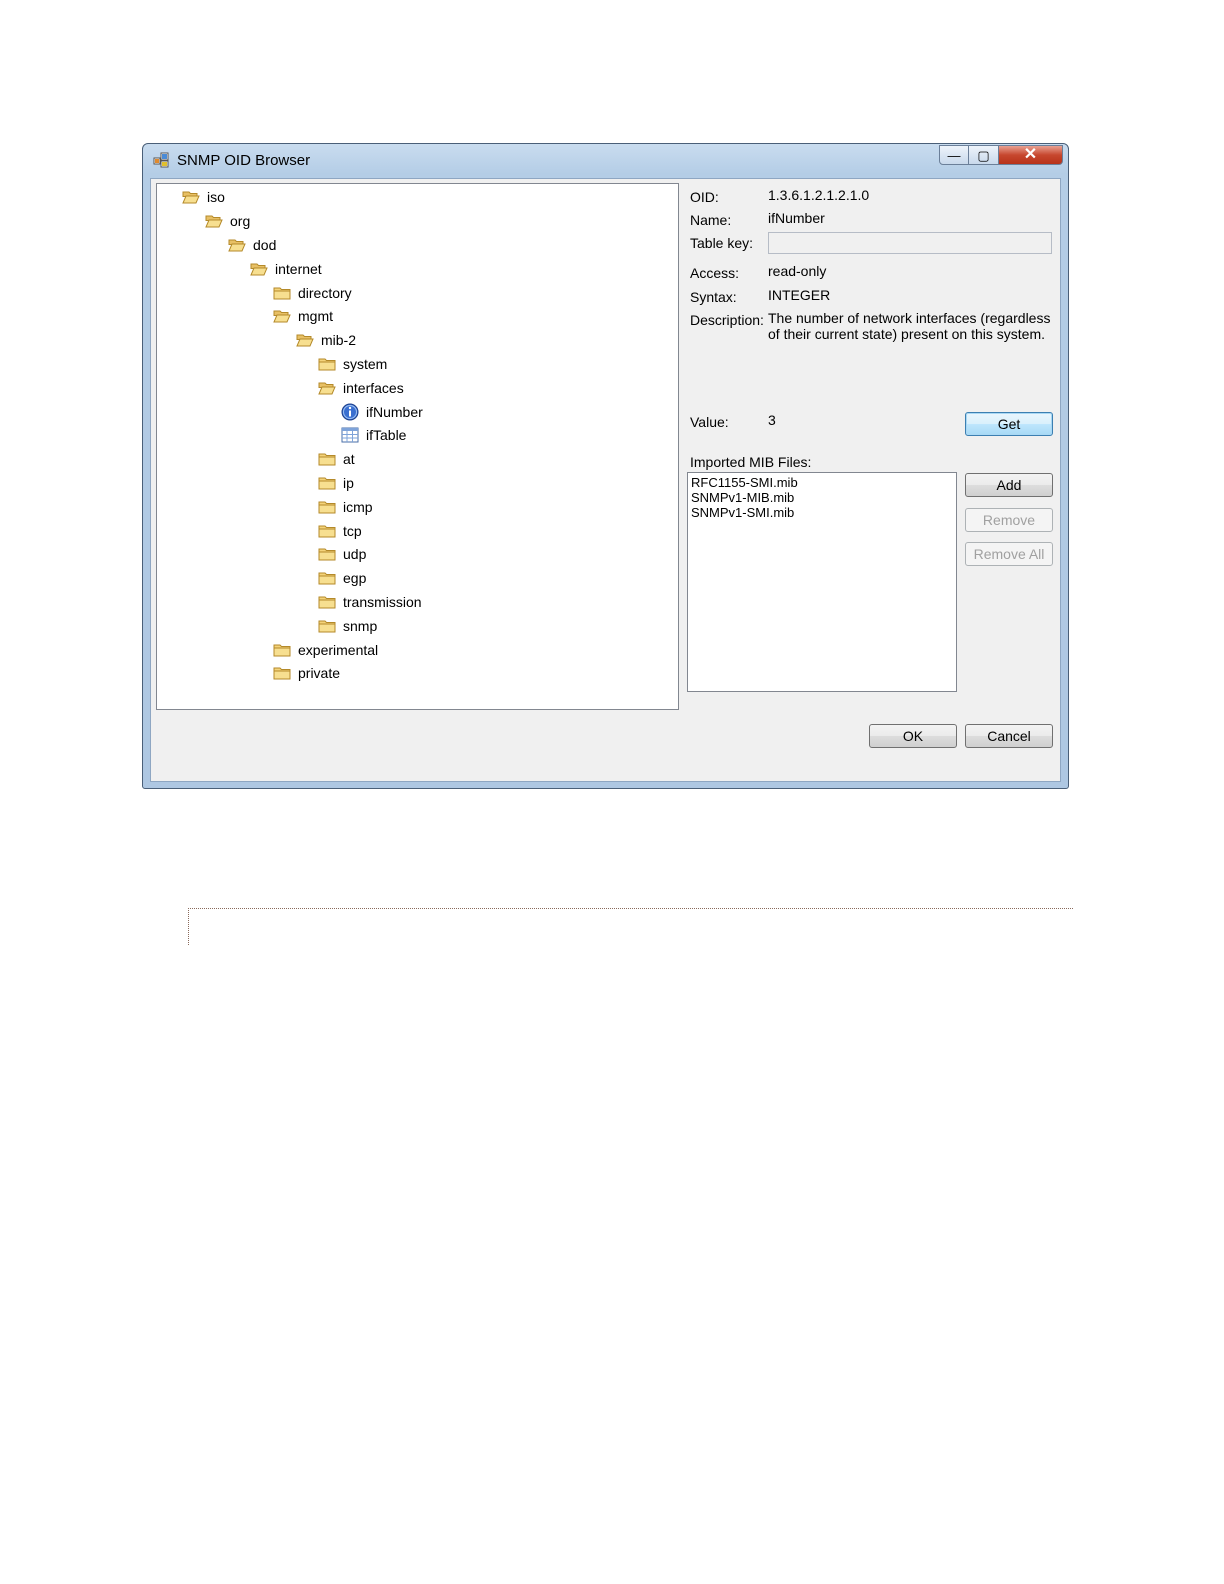  Describe the element at coordinates (822, 512) in the screenshot. I see `list-item: SNMPv1-SMI.mib` at that location.